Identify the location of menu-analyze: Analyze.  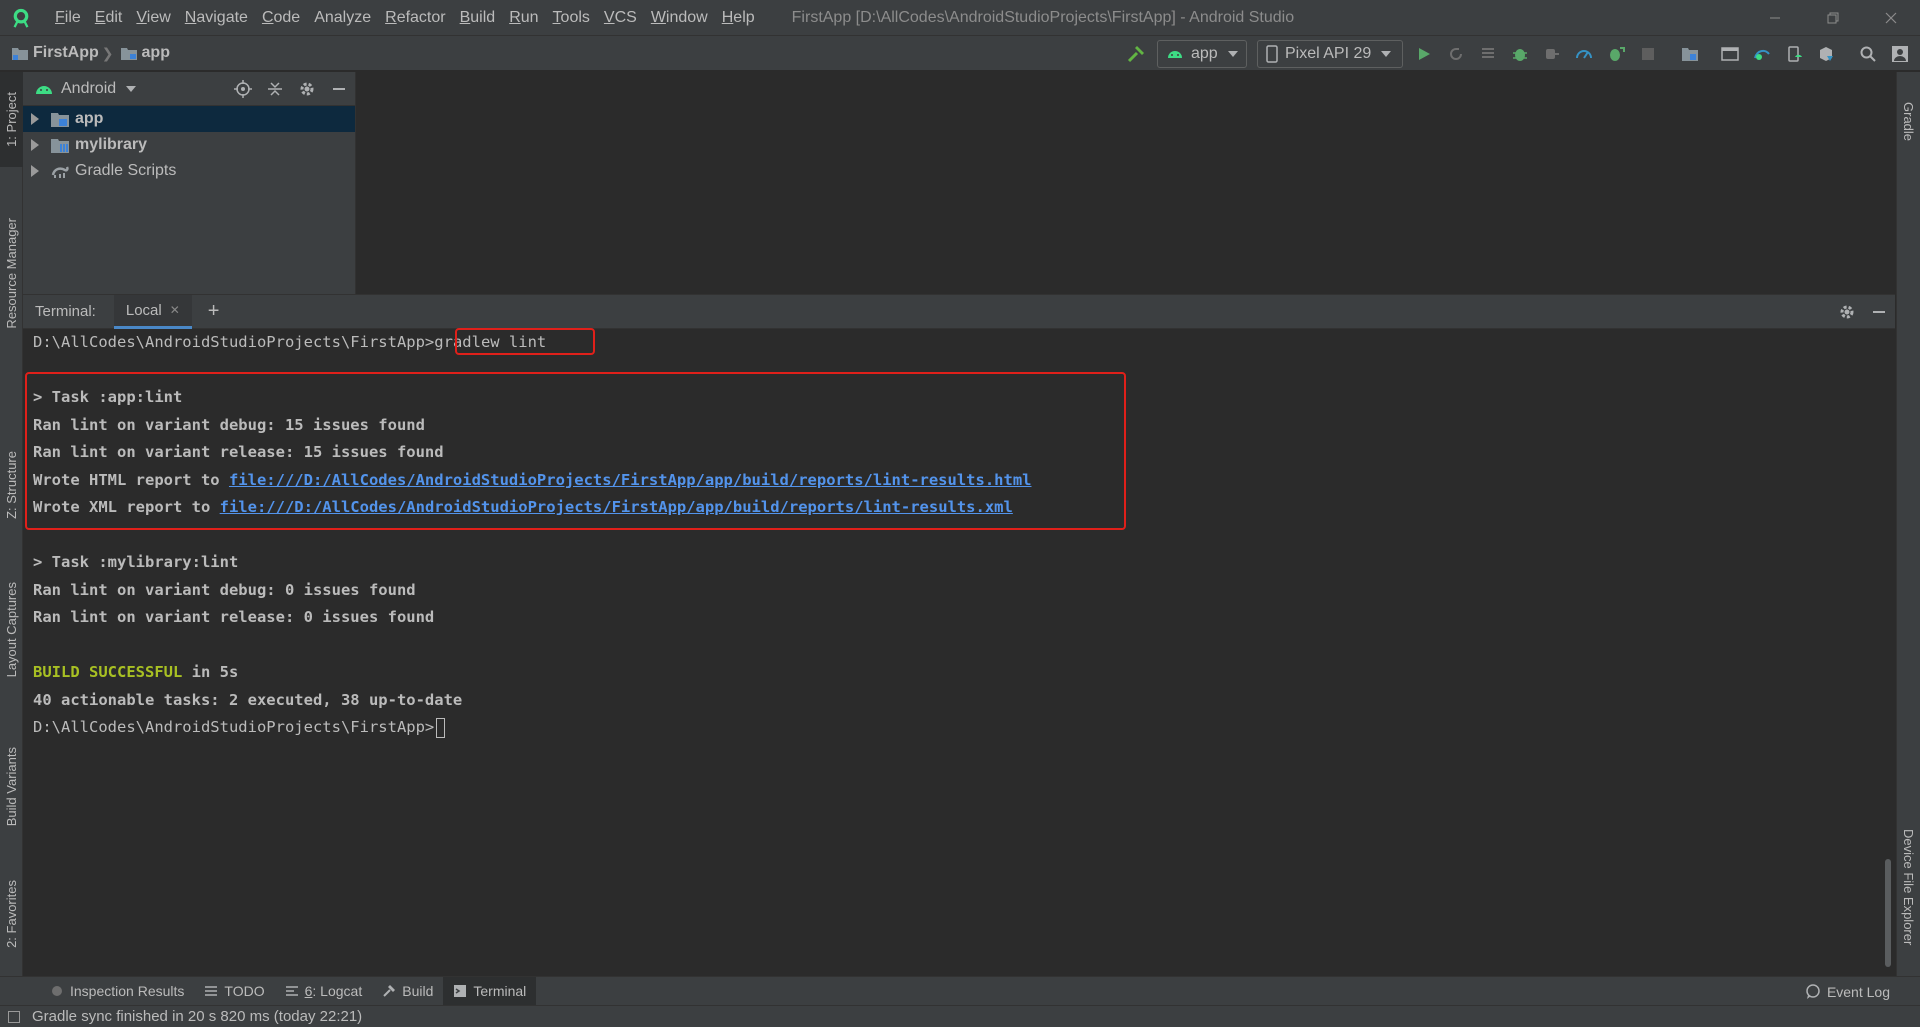
(342, 17).